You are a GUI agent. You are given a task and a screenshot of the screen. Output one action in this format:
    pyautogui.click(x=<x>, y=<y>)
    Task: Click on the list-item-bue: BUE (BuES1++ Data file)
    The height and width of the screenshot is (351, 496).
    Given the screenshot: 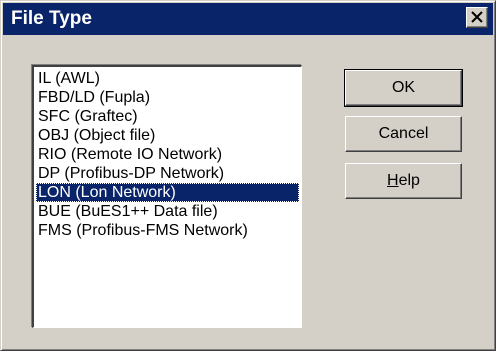 What is the action you would take?
    pyautogui.click(x=167, y=211)
    